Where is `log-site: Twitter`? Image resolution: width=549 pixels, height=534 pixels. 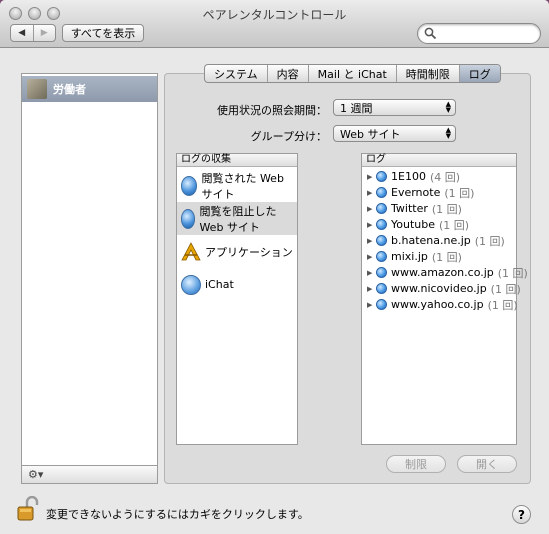 log-site: Twitter is located at coordinates (409, 208).